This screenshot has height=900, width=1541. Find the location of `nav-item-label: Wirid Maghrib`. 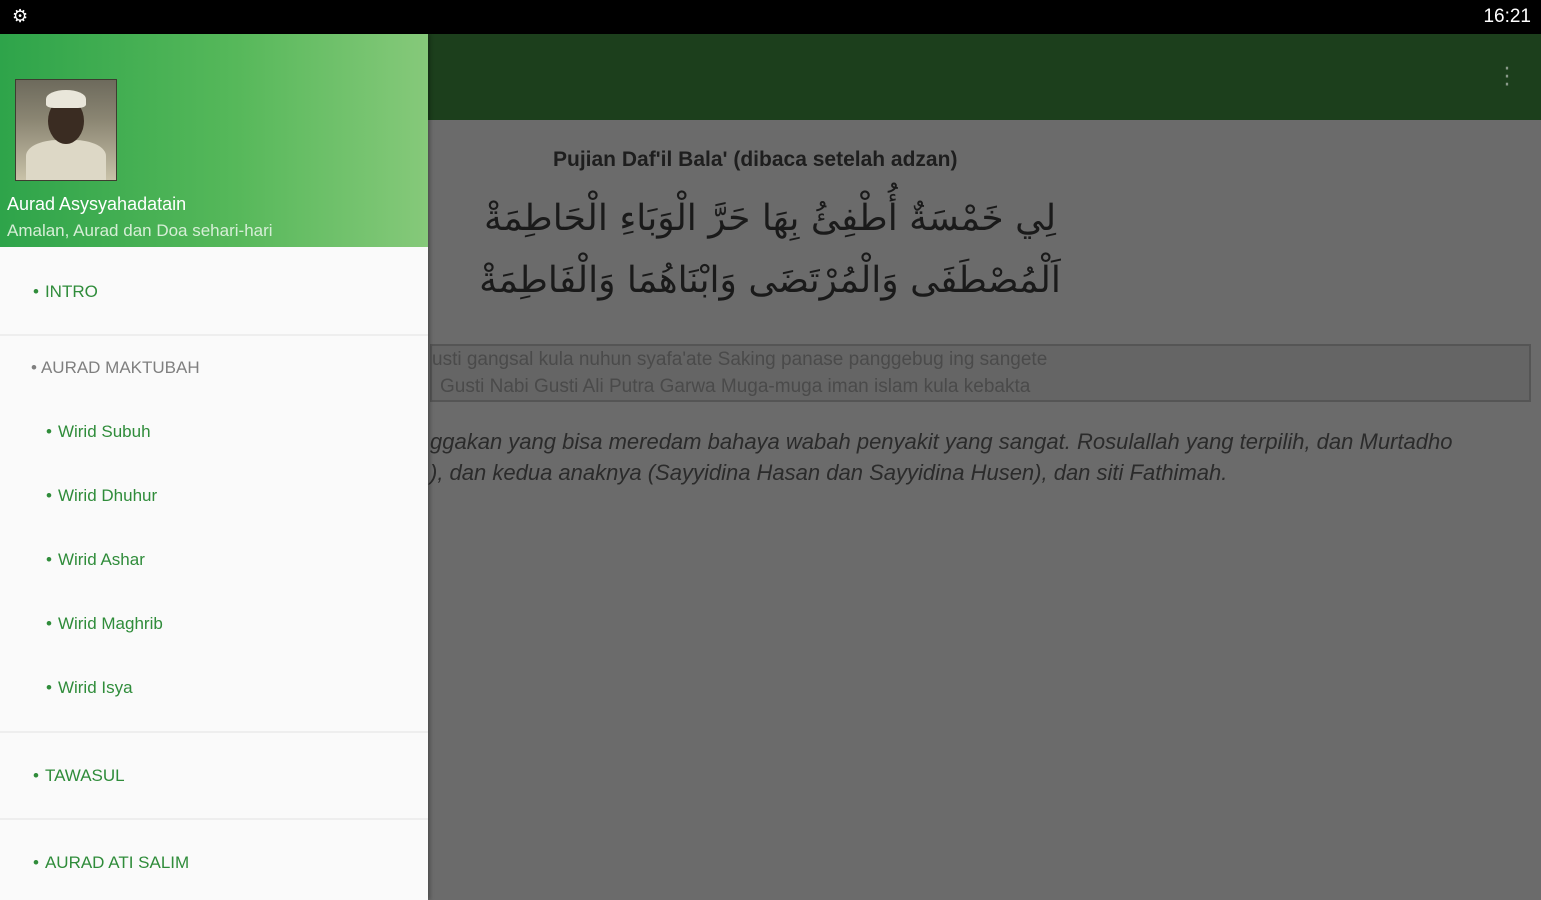

nav-item-label: Wirid Maghrib is located at coordinates (110, 623).